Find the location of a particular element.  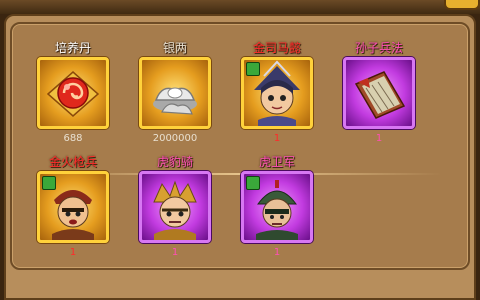

item-name: 虎卫军 is located at coordinates (276, 162).